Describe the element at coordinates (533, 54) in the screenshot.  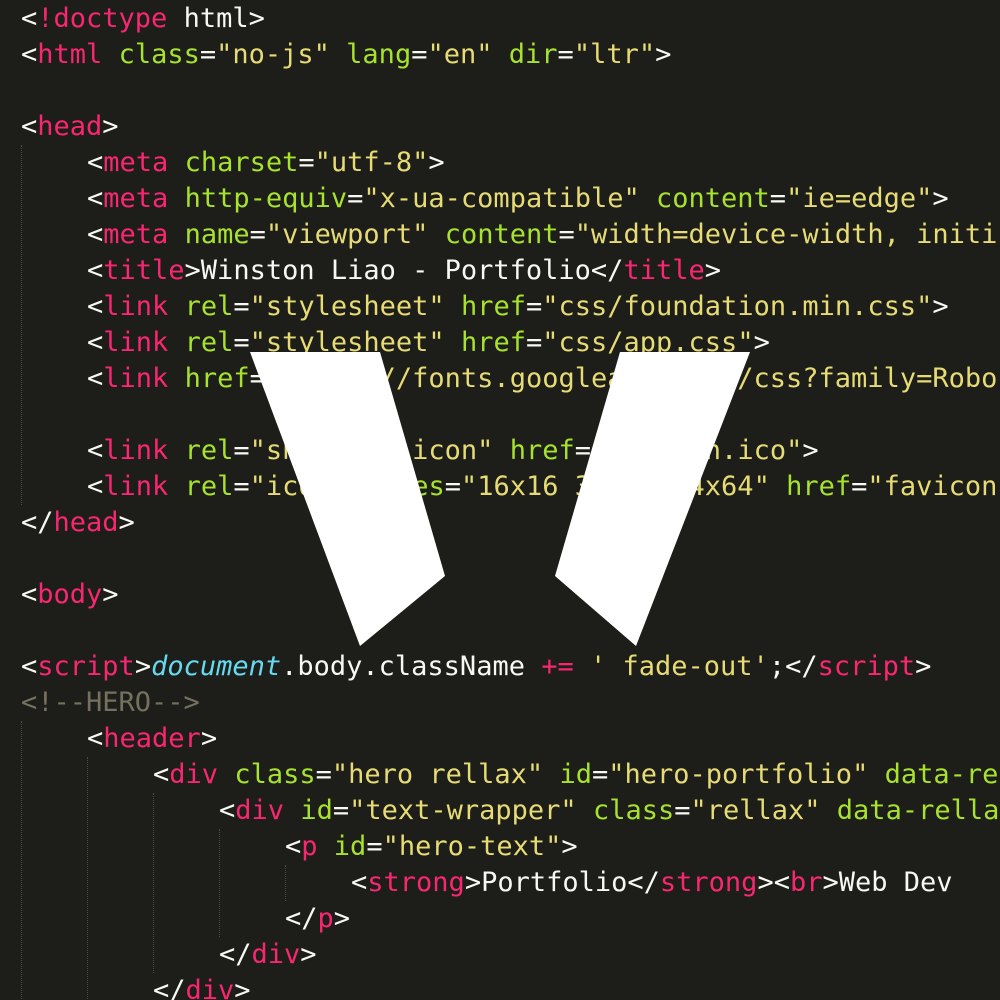
I see `attribute-name-token: dir` at that location.